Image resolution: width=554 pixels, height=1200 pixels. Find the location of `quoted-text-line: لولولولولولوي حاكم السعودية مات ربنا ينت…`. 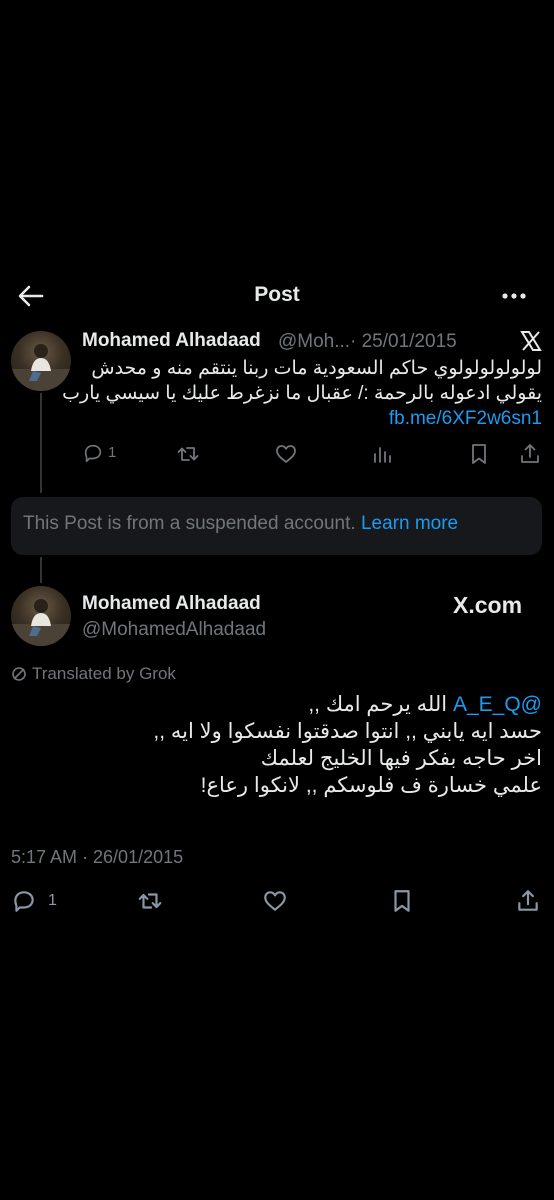

quoted-text-line: لولولولولولوي حاكم السعودية مات ربنا ينت… is located at coordinates (316, 368).